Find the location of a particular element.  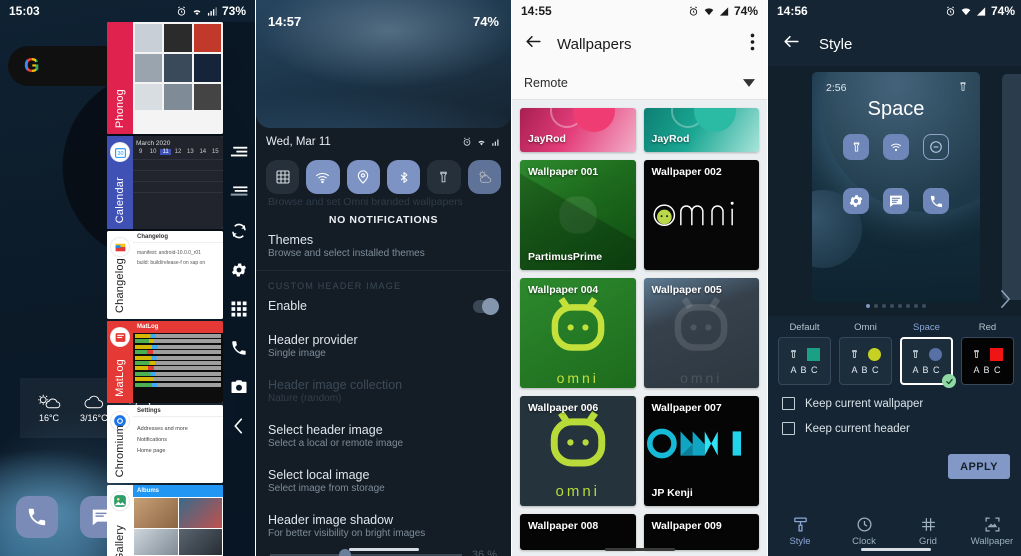

row-subtitle: Single image is located at coordinates (297, 353).